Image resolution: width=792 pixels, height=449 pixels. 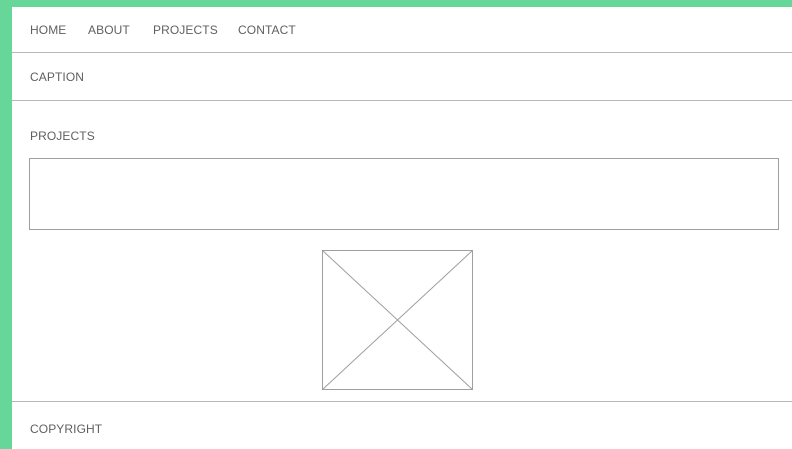 I want to click on caption-text: CAPTION, so click(x=57, y=77).